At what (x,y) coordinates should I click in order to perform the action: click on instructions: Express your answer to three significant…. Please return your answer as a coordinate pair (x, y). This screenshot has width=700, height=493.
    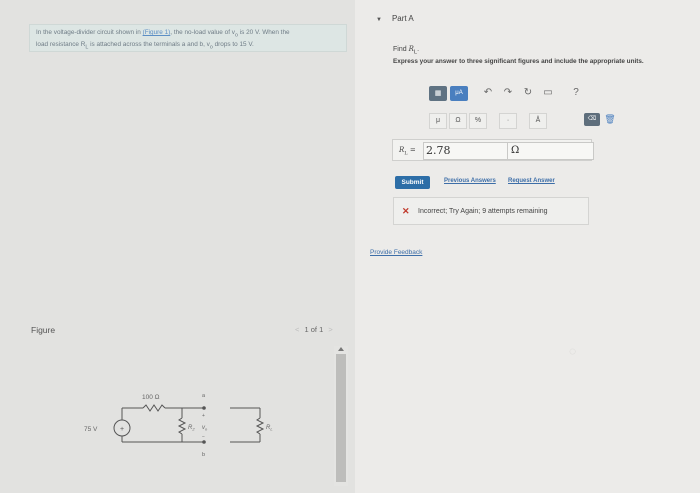
    Looking at the image, I should click on (518, 61).